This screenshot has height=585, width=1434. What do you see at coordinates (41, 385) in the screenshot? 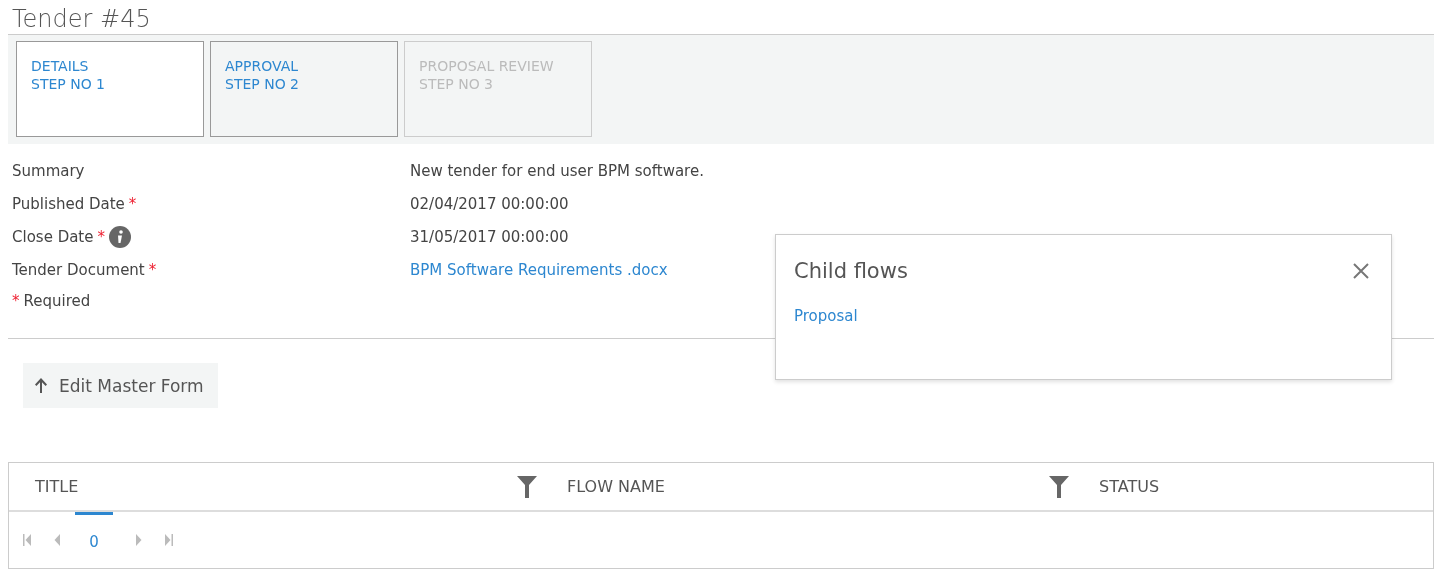
I see `arrow-up-icon` at bounding box center [41, 385].